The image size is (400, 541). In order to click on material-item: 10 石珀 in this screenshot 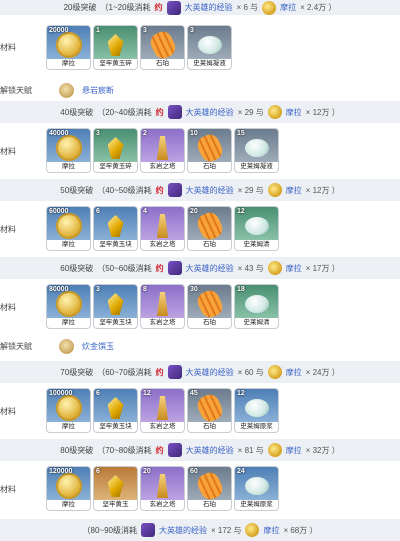, I will do `click(209, 150)`.